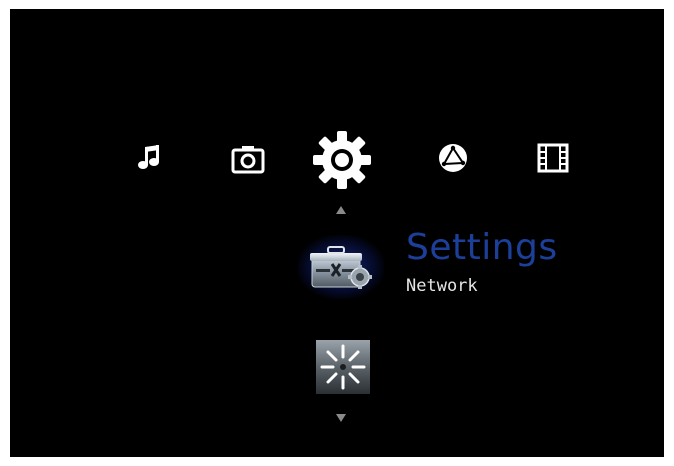 Image resolution: width=674 pixels, height=466 pixels. I want to click on category-online, so click(453, 158).